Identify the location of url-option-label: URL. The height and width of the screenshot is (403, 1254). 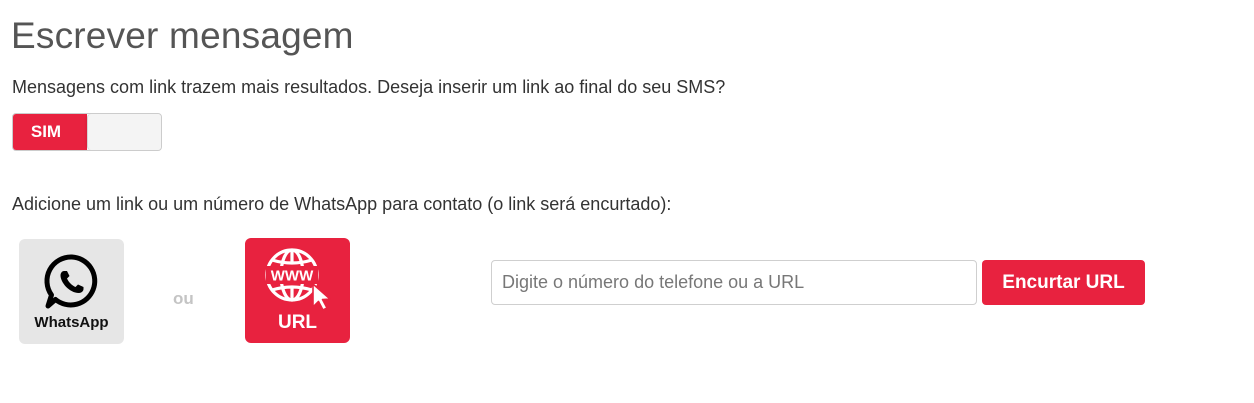
(297, 322).